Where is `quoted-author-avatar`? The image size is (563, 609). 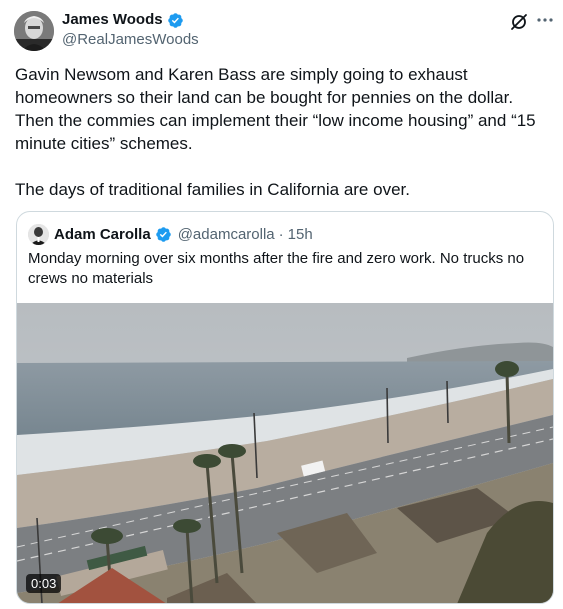
quoted-author-avatar is located at coordinates (38, 234).